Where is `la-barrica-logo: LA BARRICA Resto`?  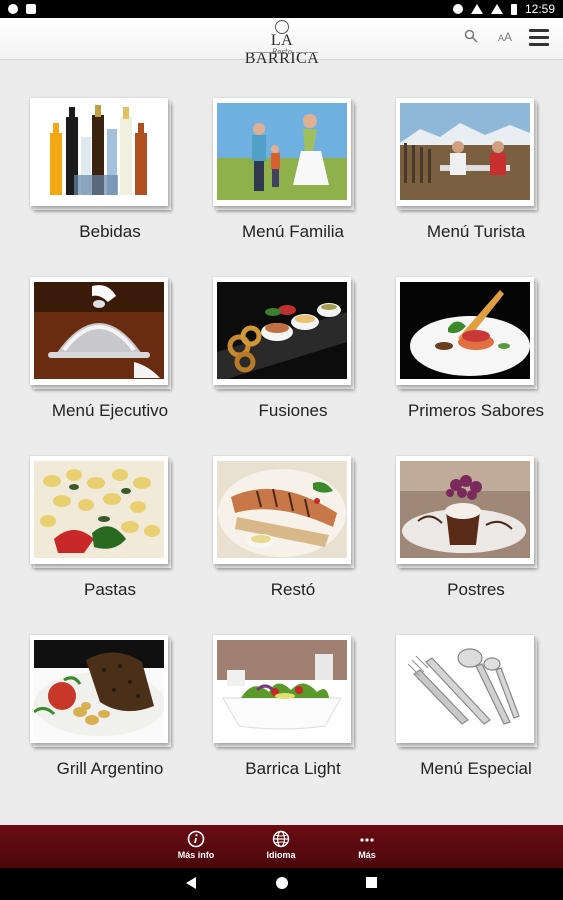 la-barrica-logo: LA BARRICA Resto is located at coordinates (282, 43).